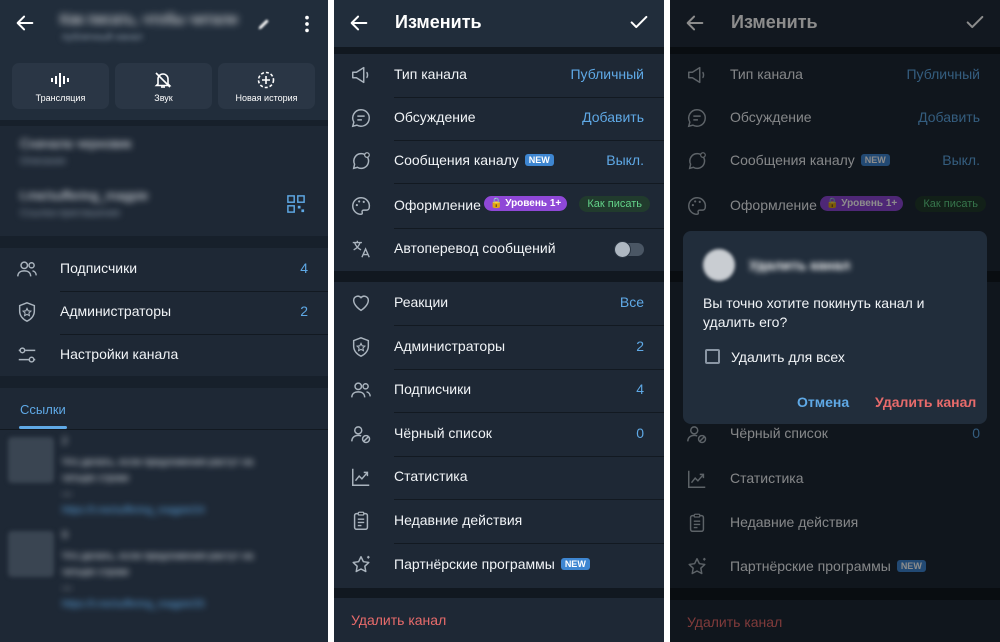 The height and width of the screenshot is (642, 1000). Describe the element at coordinates (823, 402) in the screenshot. I see `cancel-button: Отмена` at that location.